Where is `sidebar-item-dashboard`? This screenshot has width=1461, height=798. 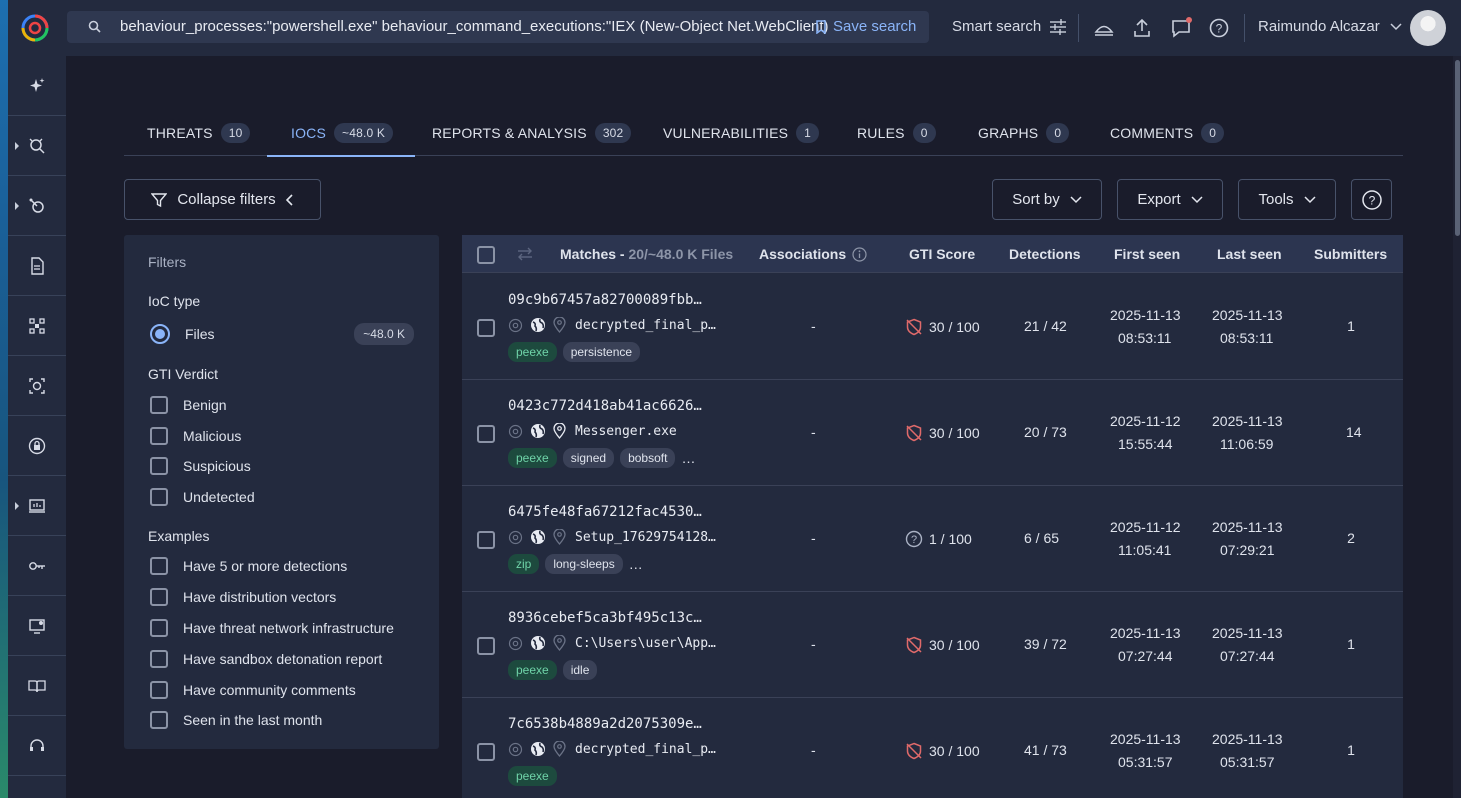
sidebar-item-dashboard is located at coordinates (37, 506).